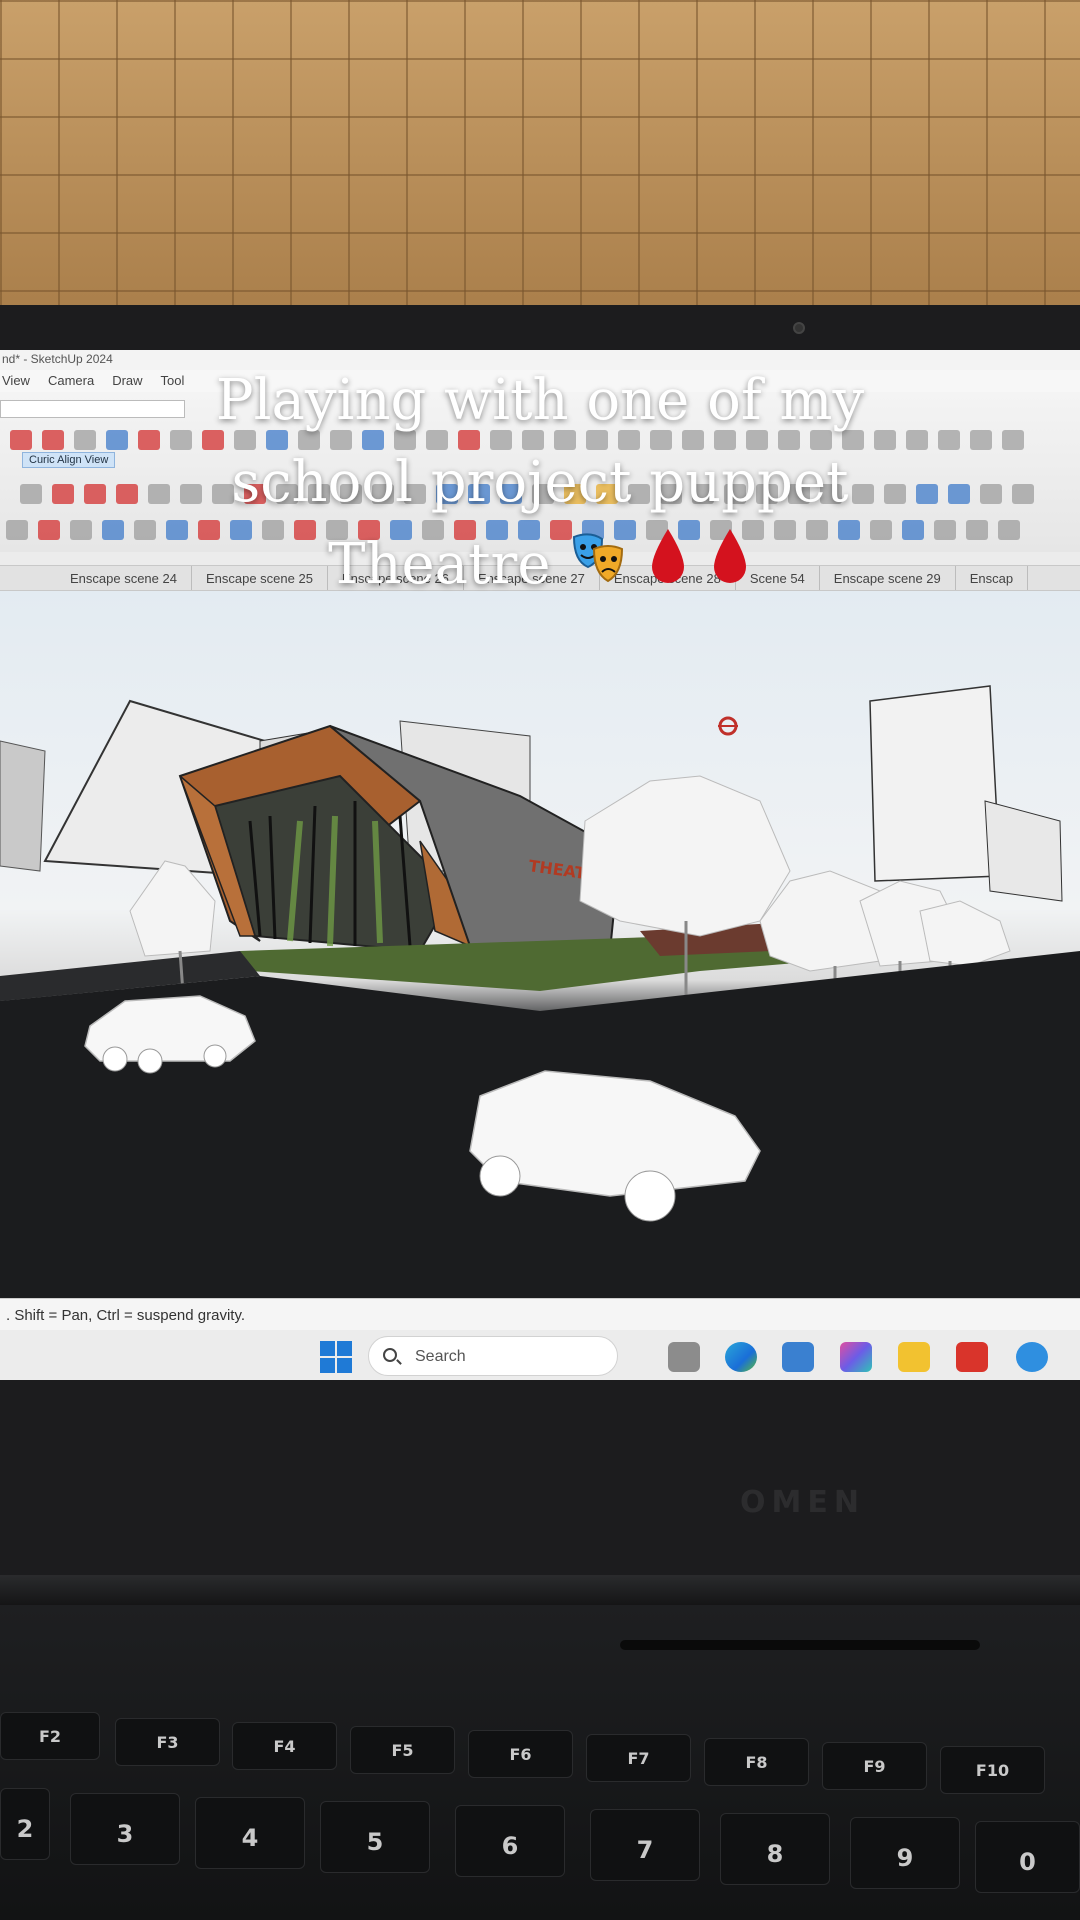  I want to click on key-6: 6, so click(510, 1841).